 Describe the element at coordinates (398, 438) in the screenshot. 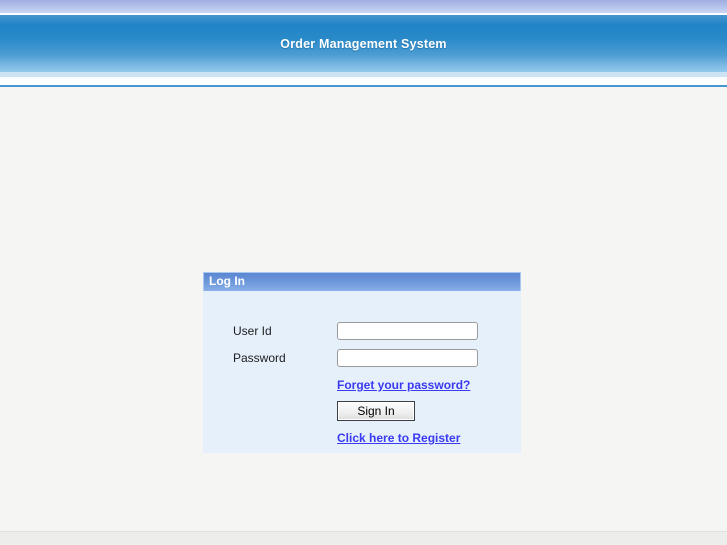

I see `register-link: Click here to Register` at that location.